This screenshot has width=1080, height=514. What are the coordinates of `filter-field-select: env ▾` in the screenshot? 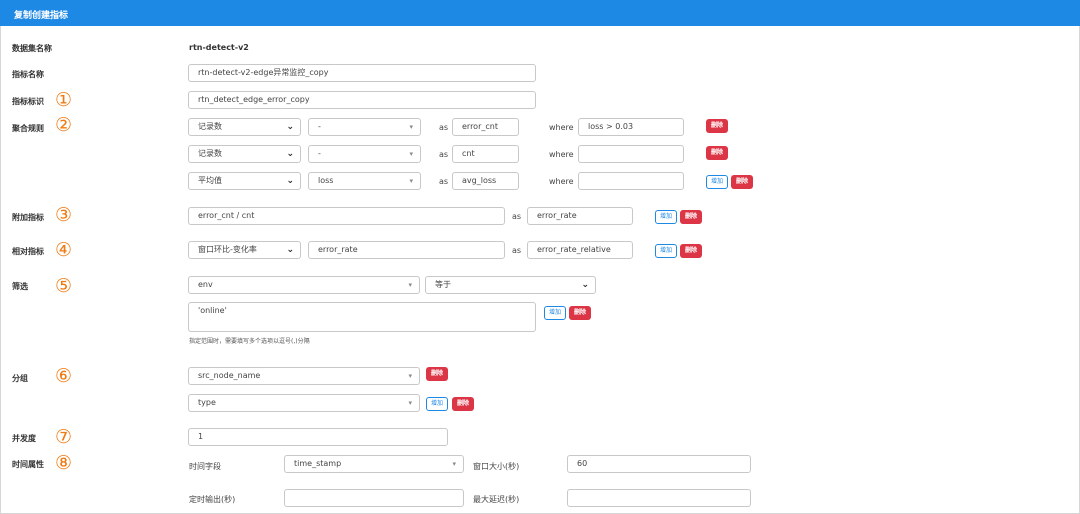 It's located at (304, 285).